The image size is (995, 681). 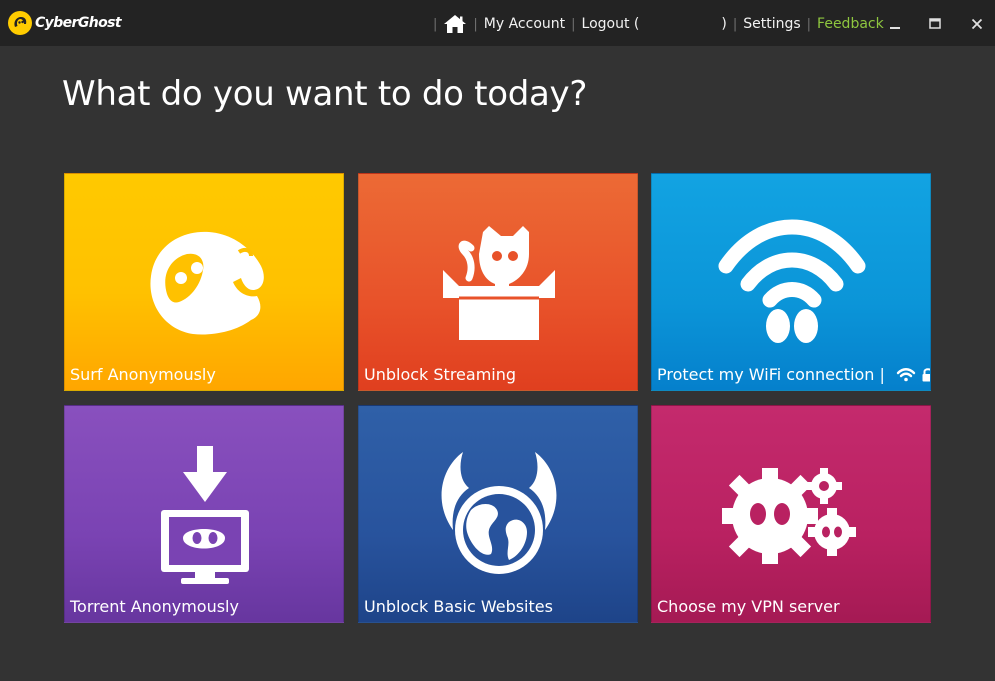 What do you see at coordinates (850, 24) in the screenshot?
I see `feedback-link: Feedback` at bounding box center [850, 24].